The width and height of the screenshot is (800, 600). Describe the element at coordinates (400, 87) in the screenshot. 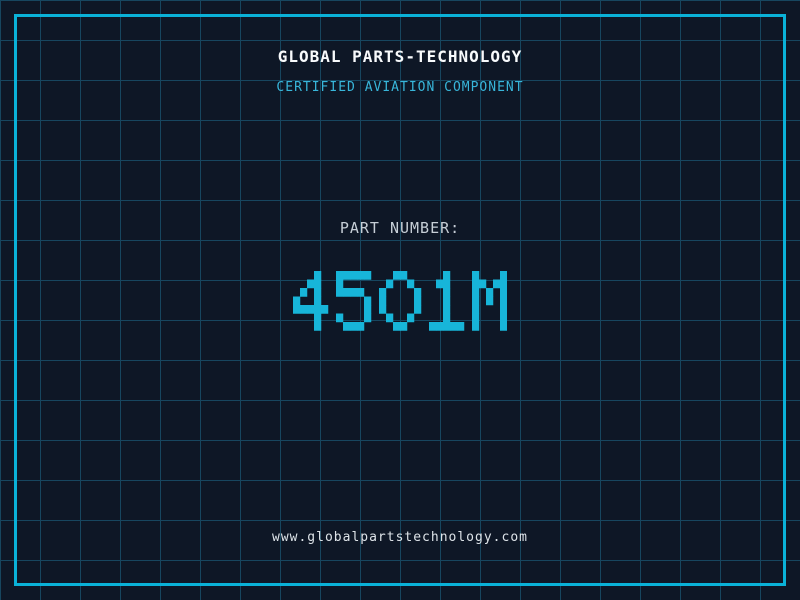

I see `certification-subtitle: CERTIFIED AVIATION COMPONENT` at that location.